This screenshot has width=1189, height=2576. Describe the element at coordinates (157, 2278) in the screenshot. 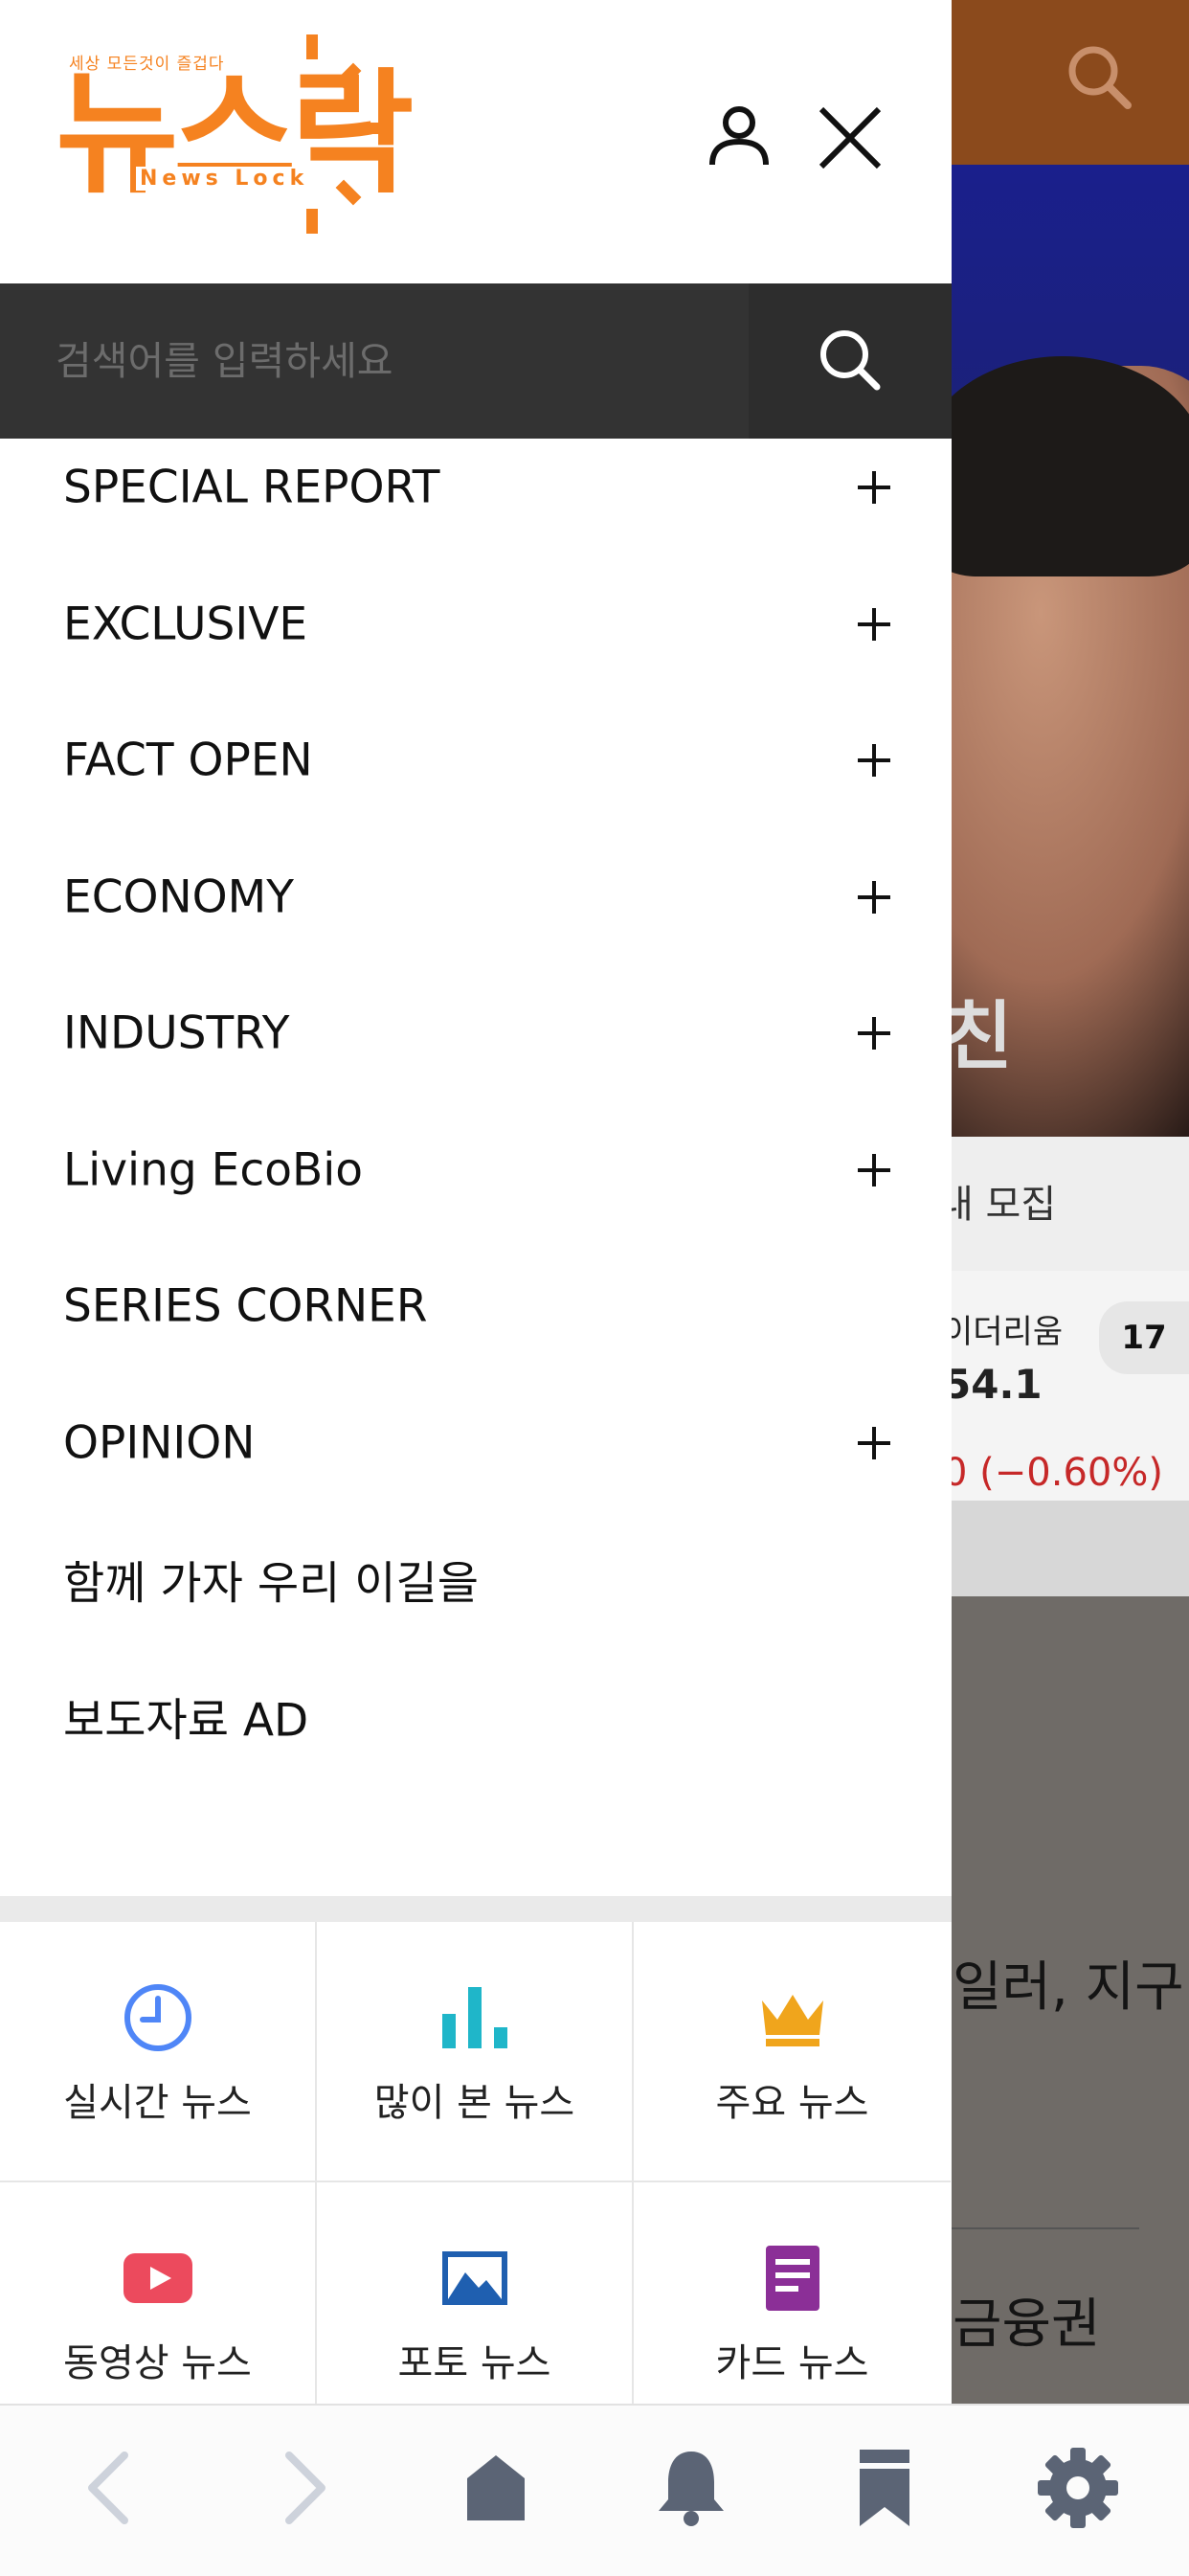

I see `play-icon` at that location.